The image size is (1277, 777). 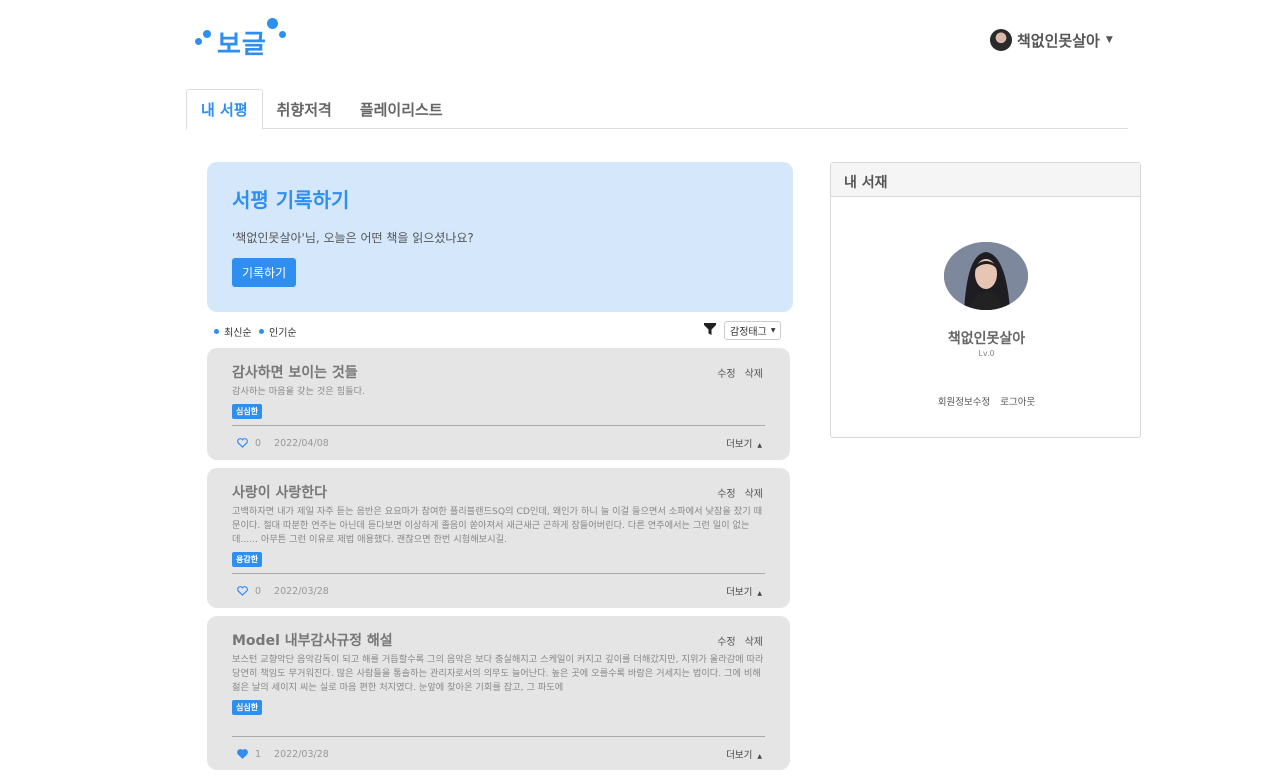 What do you see at coordinates (498, 640) in the screenshot?
I see `review-title: Model 내부감사규정 해설` at bounding box center [498, 640].